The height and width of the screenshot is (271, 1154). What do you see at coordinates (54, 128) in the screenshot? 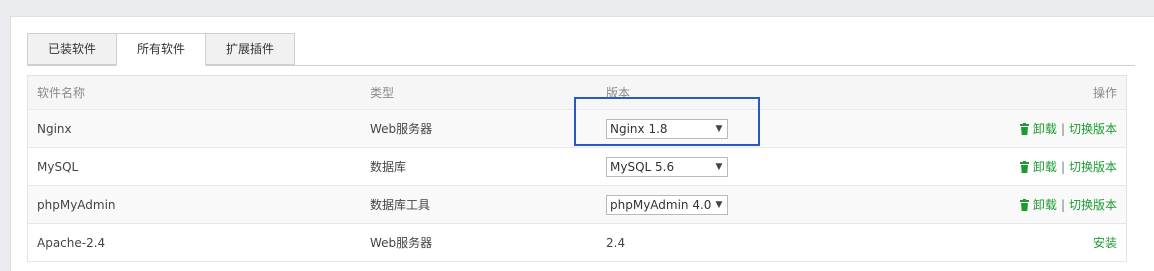
I see `software-name: Nginx` at bounding box center [54, 128].